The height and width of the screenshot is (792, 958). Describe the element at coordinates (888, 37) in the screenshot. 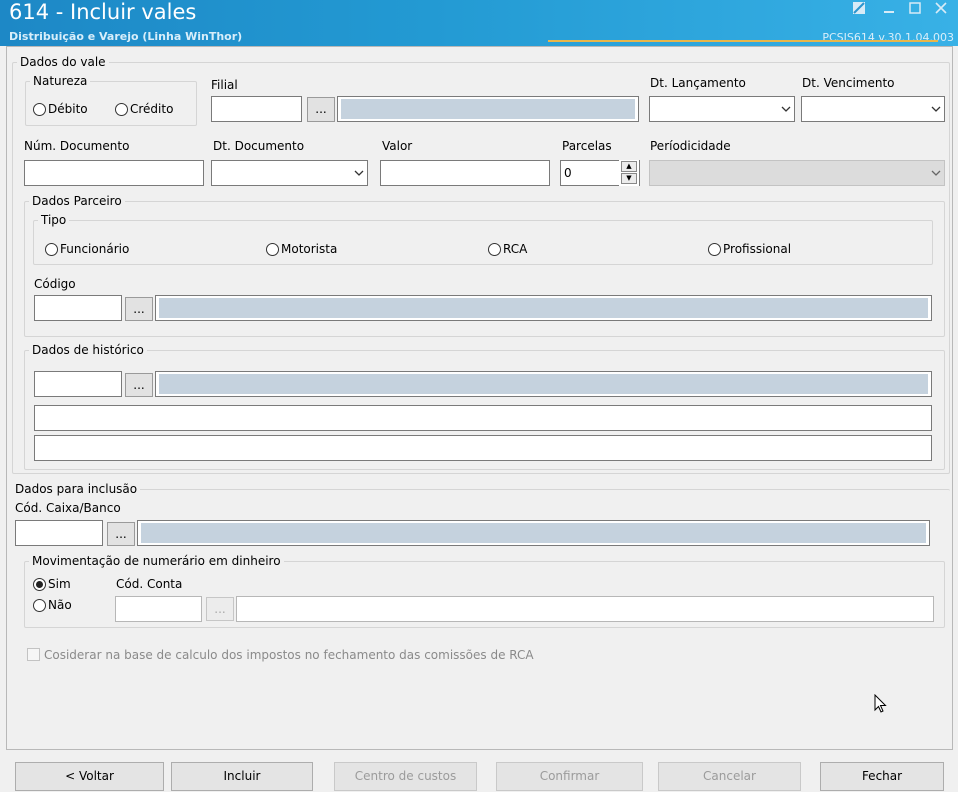

I see `version-label: PCSIS614 v.30.1.04.003` at that location.